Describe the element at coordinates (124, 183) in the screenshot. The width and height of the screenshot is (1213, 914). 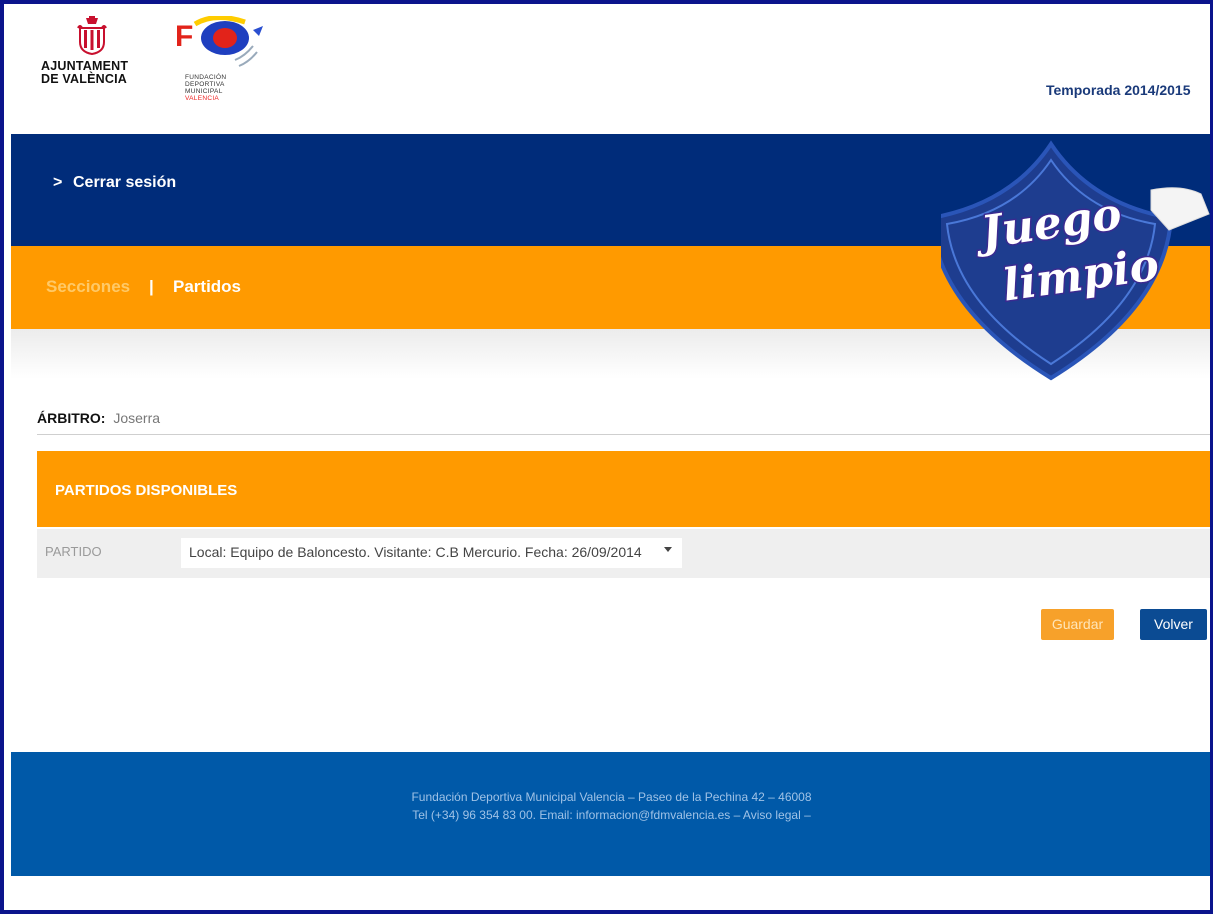
I see `logout-link: Cerrar sesión` at that location.